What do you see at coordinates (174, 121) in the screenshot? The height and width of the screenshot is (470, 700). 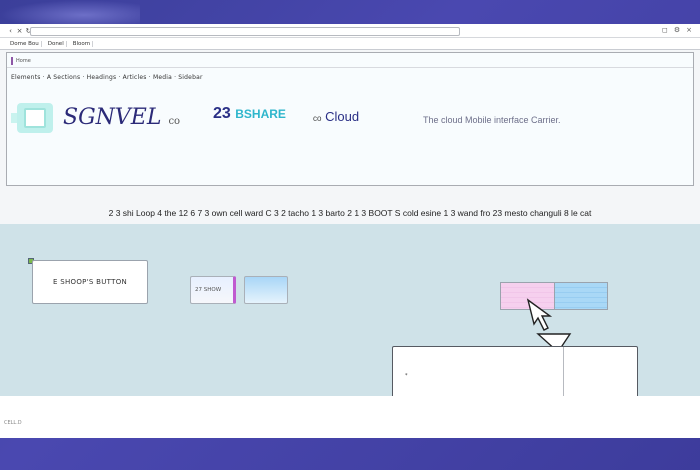 I see `brand-small: co` at bounding box center [174, 121].